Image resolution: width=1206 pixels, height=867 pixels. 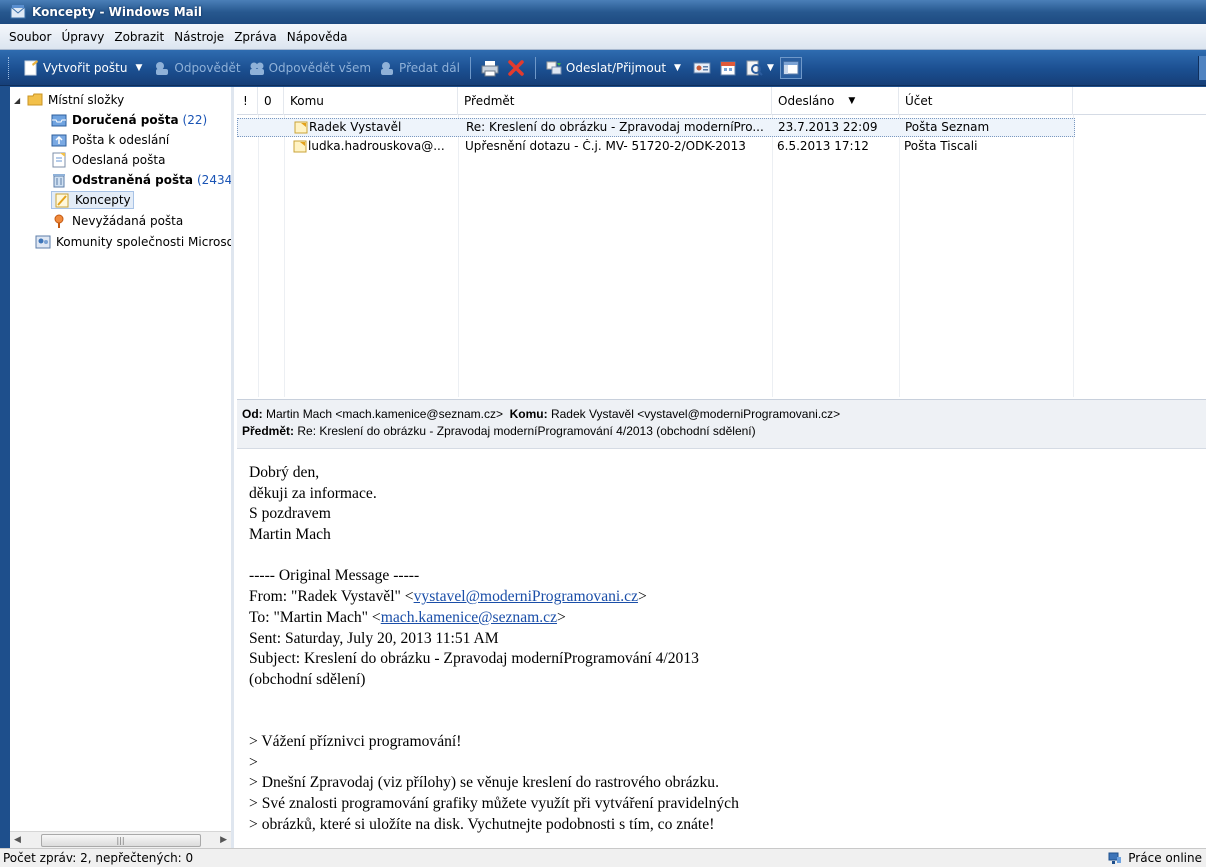 What do you see at coordinates (677, 68) in the screenshot?
I see `send-receive-dropdown-icon: ▼` at bounding box center [677, 68].